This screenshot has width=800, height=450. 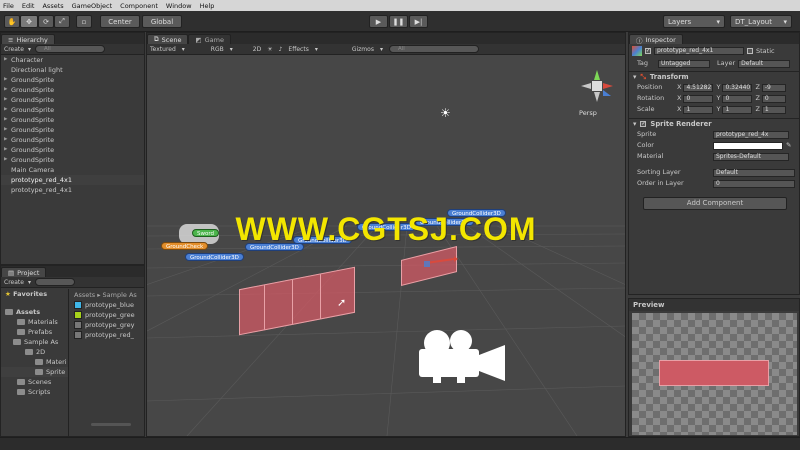 What do you see at coordinates (754, 172) in the screenshot?
I see `sorting-layer-dropdown: Default` at bounding box center [754, 172].